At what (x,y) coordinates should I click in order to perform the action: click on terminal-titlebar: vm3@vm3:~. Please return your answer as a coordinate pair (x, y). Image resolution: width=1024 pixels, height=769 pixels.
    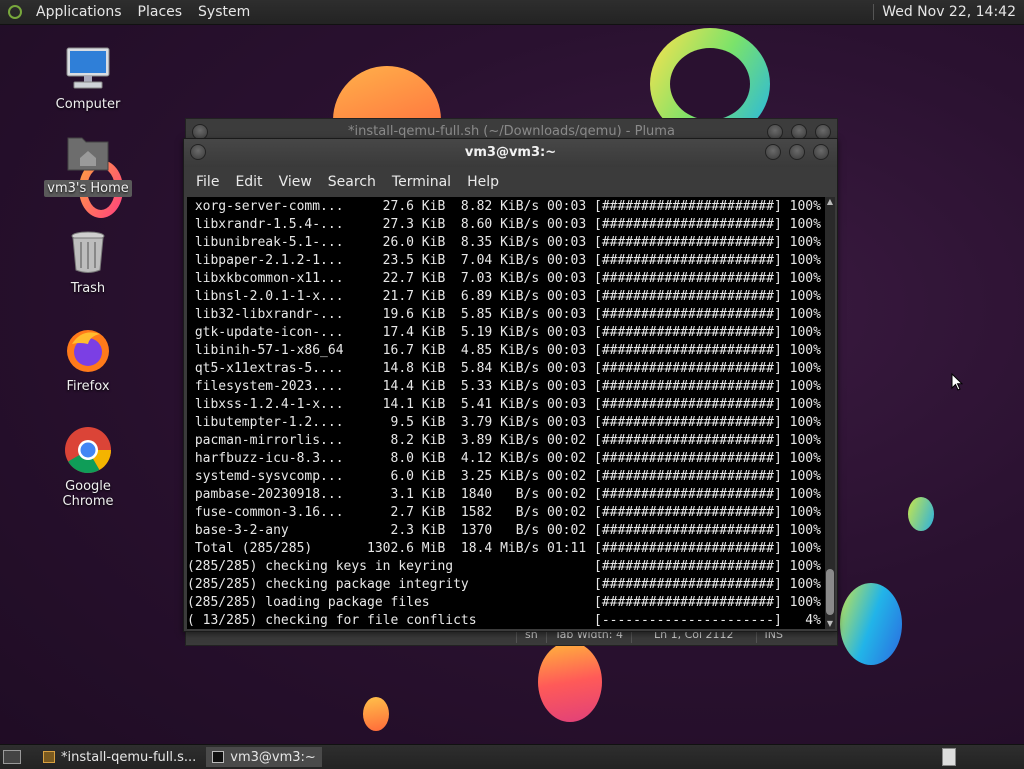
    Looking at the image, I should click on (510, 153).